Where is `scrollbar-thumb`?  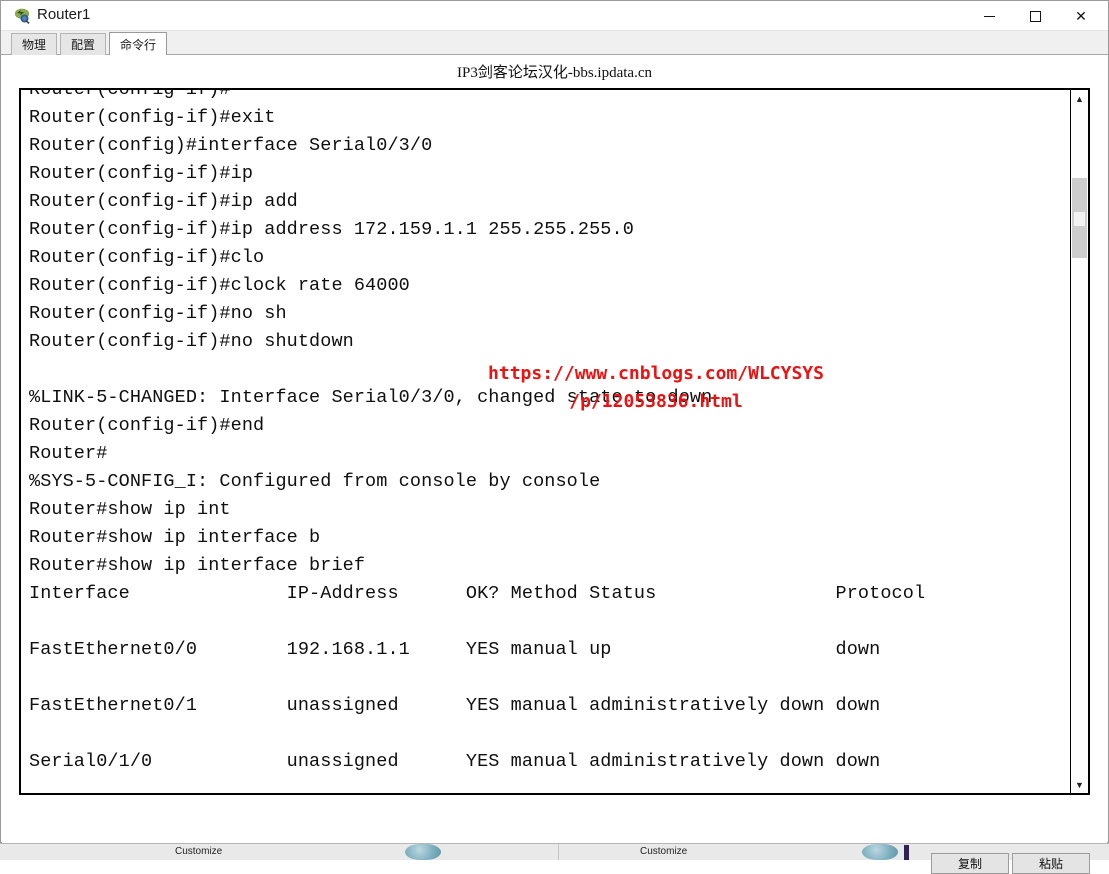
scrollbar-thumb is located at coordinates (1079, 218).